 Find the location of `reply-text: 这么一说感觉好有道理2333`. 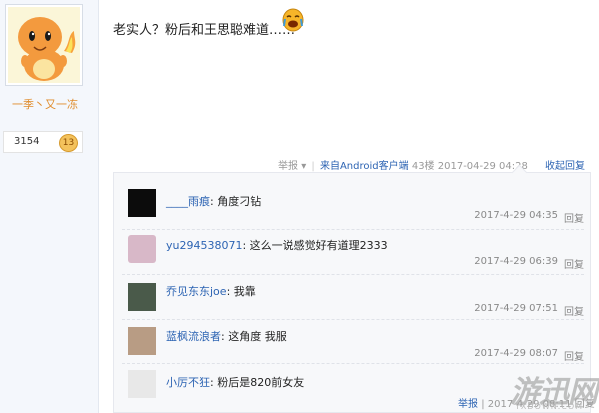

reply-text: 这么一说感觉好有道理2333 is located at coordinates (318, 245).